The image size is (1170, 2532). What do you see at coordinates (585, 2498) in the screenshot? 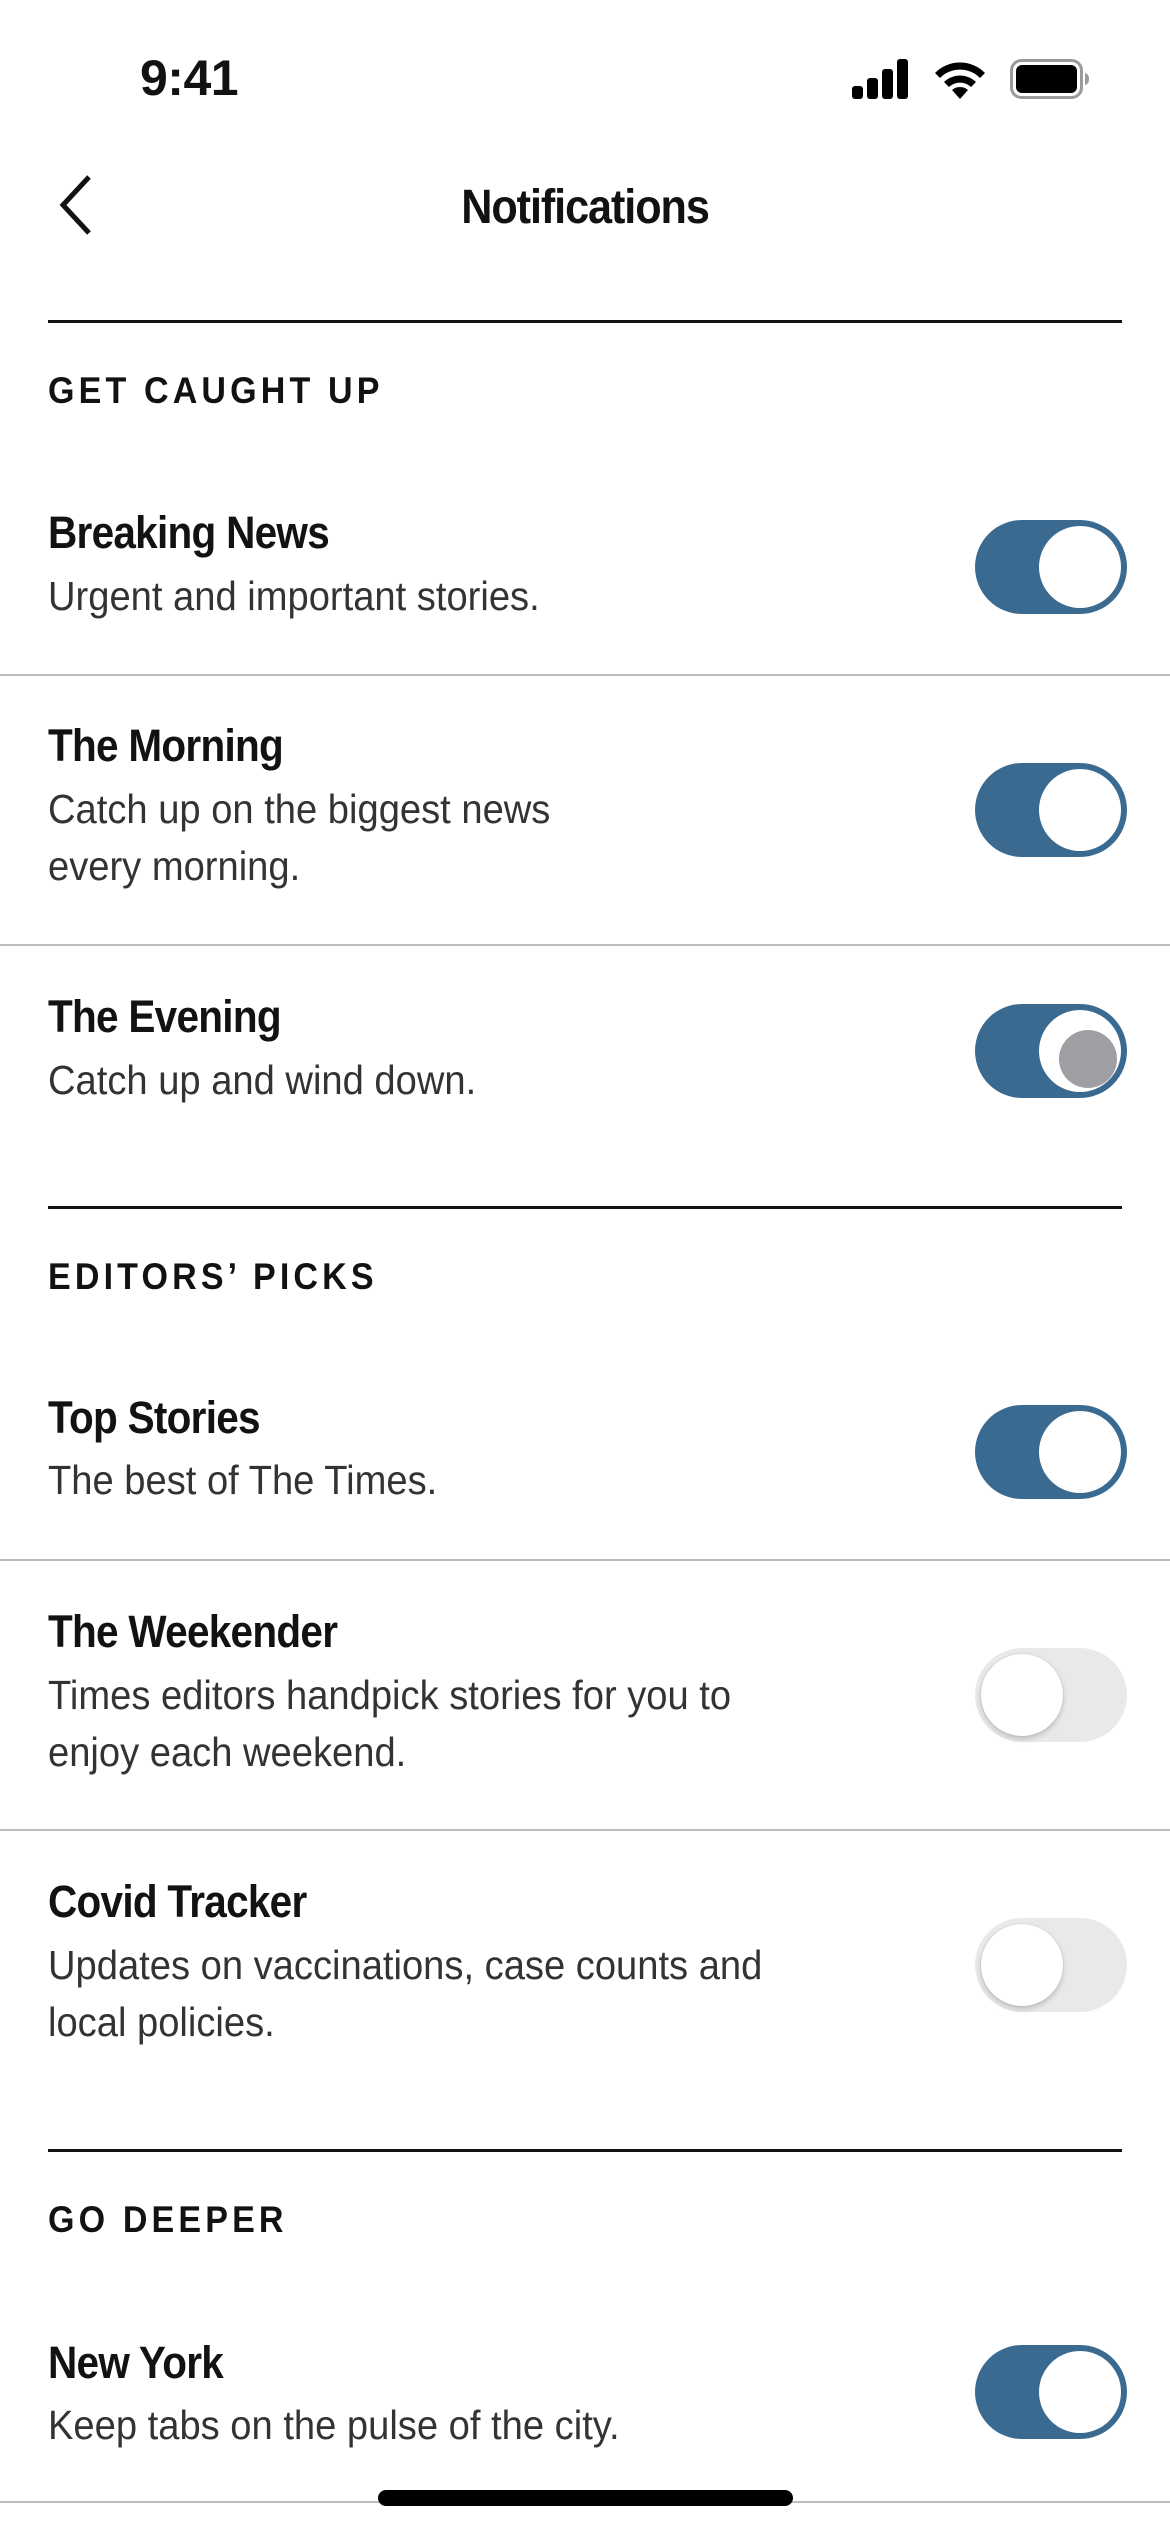
I see `home-indicator` at bounding box center [585, 2498].